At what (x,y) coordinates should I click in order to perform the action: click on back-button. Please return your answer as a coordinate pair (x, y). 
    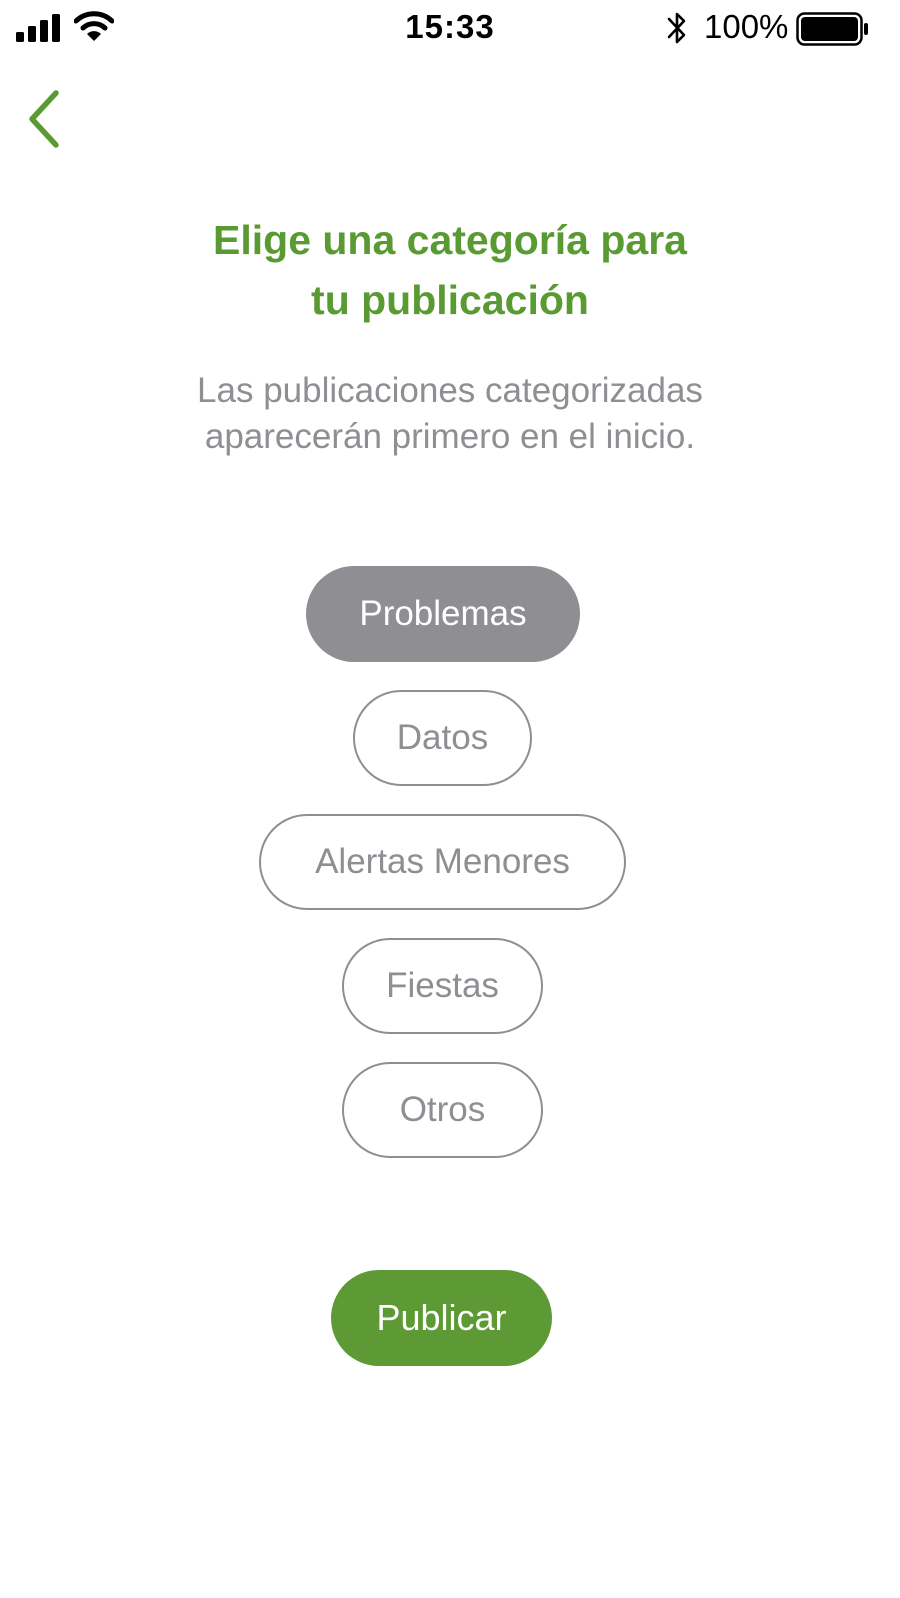
    Looking at the image, I should click on (44, 119).